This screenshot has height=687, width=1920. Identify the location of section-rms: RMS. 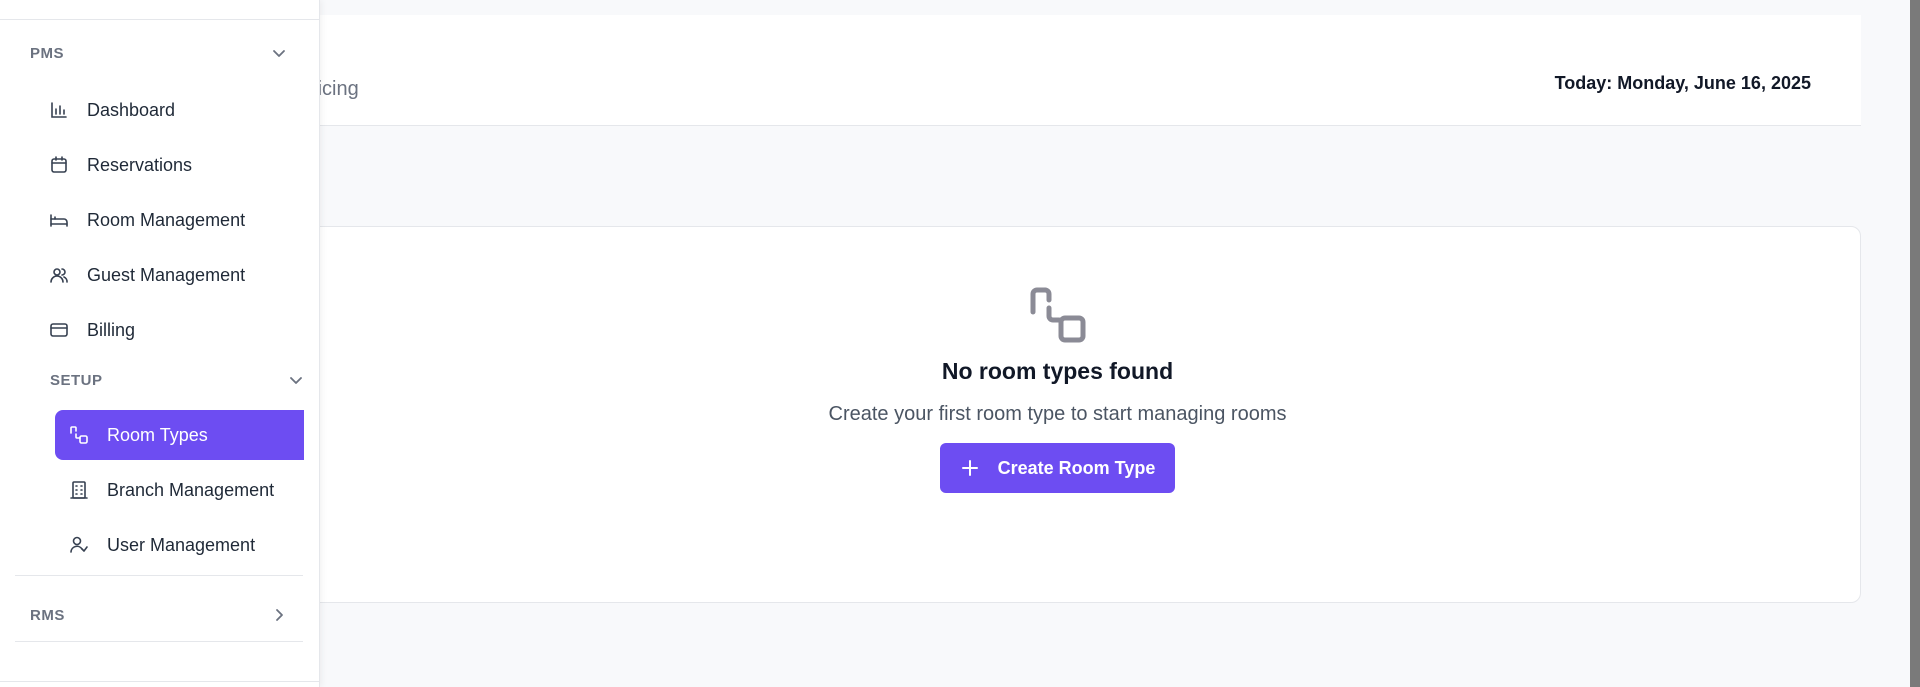
(159, 615).